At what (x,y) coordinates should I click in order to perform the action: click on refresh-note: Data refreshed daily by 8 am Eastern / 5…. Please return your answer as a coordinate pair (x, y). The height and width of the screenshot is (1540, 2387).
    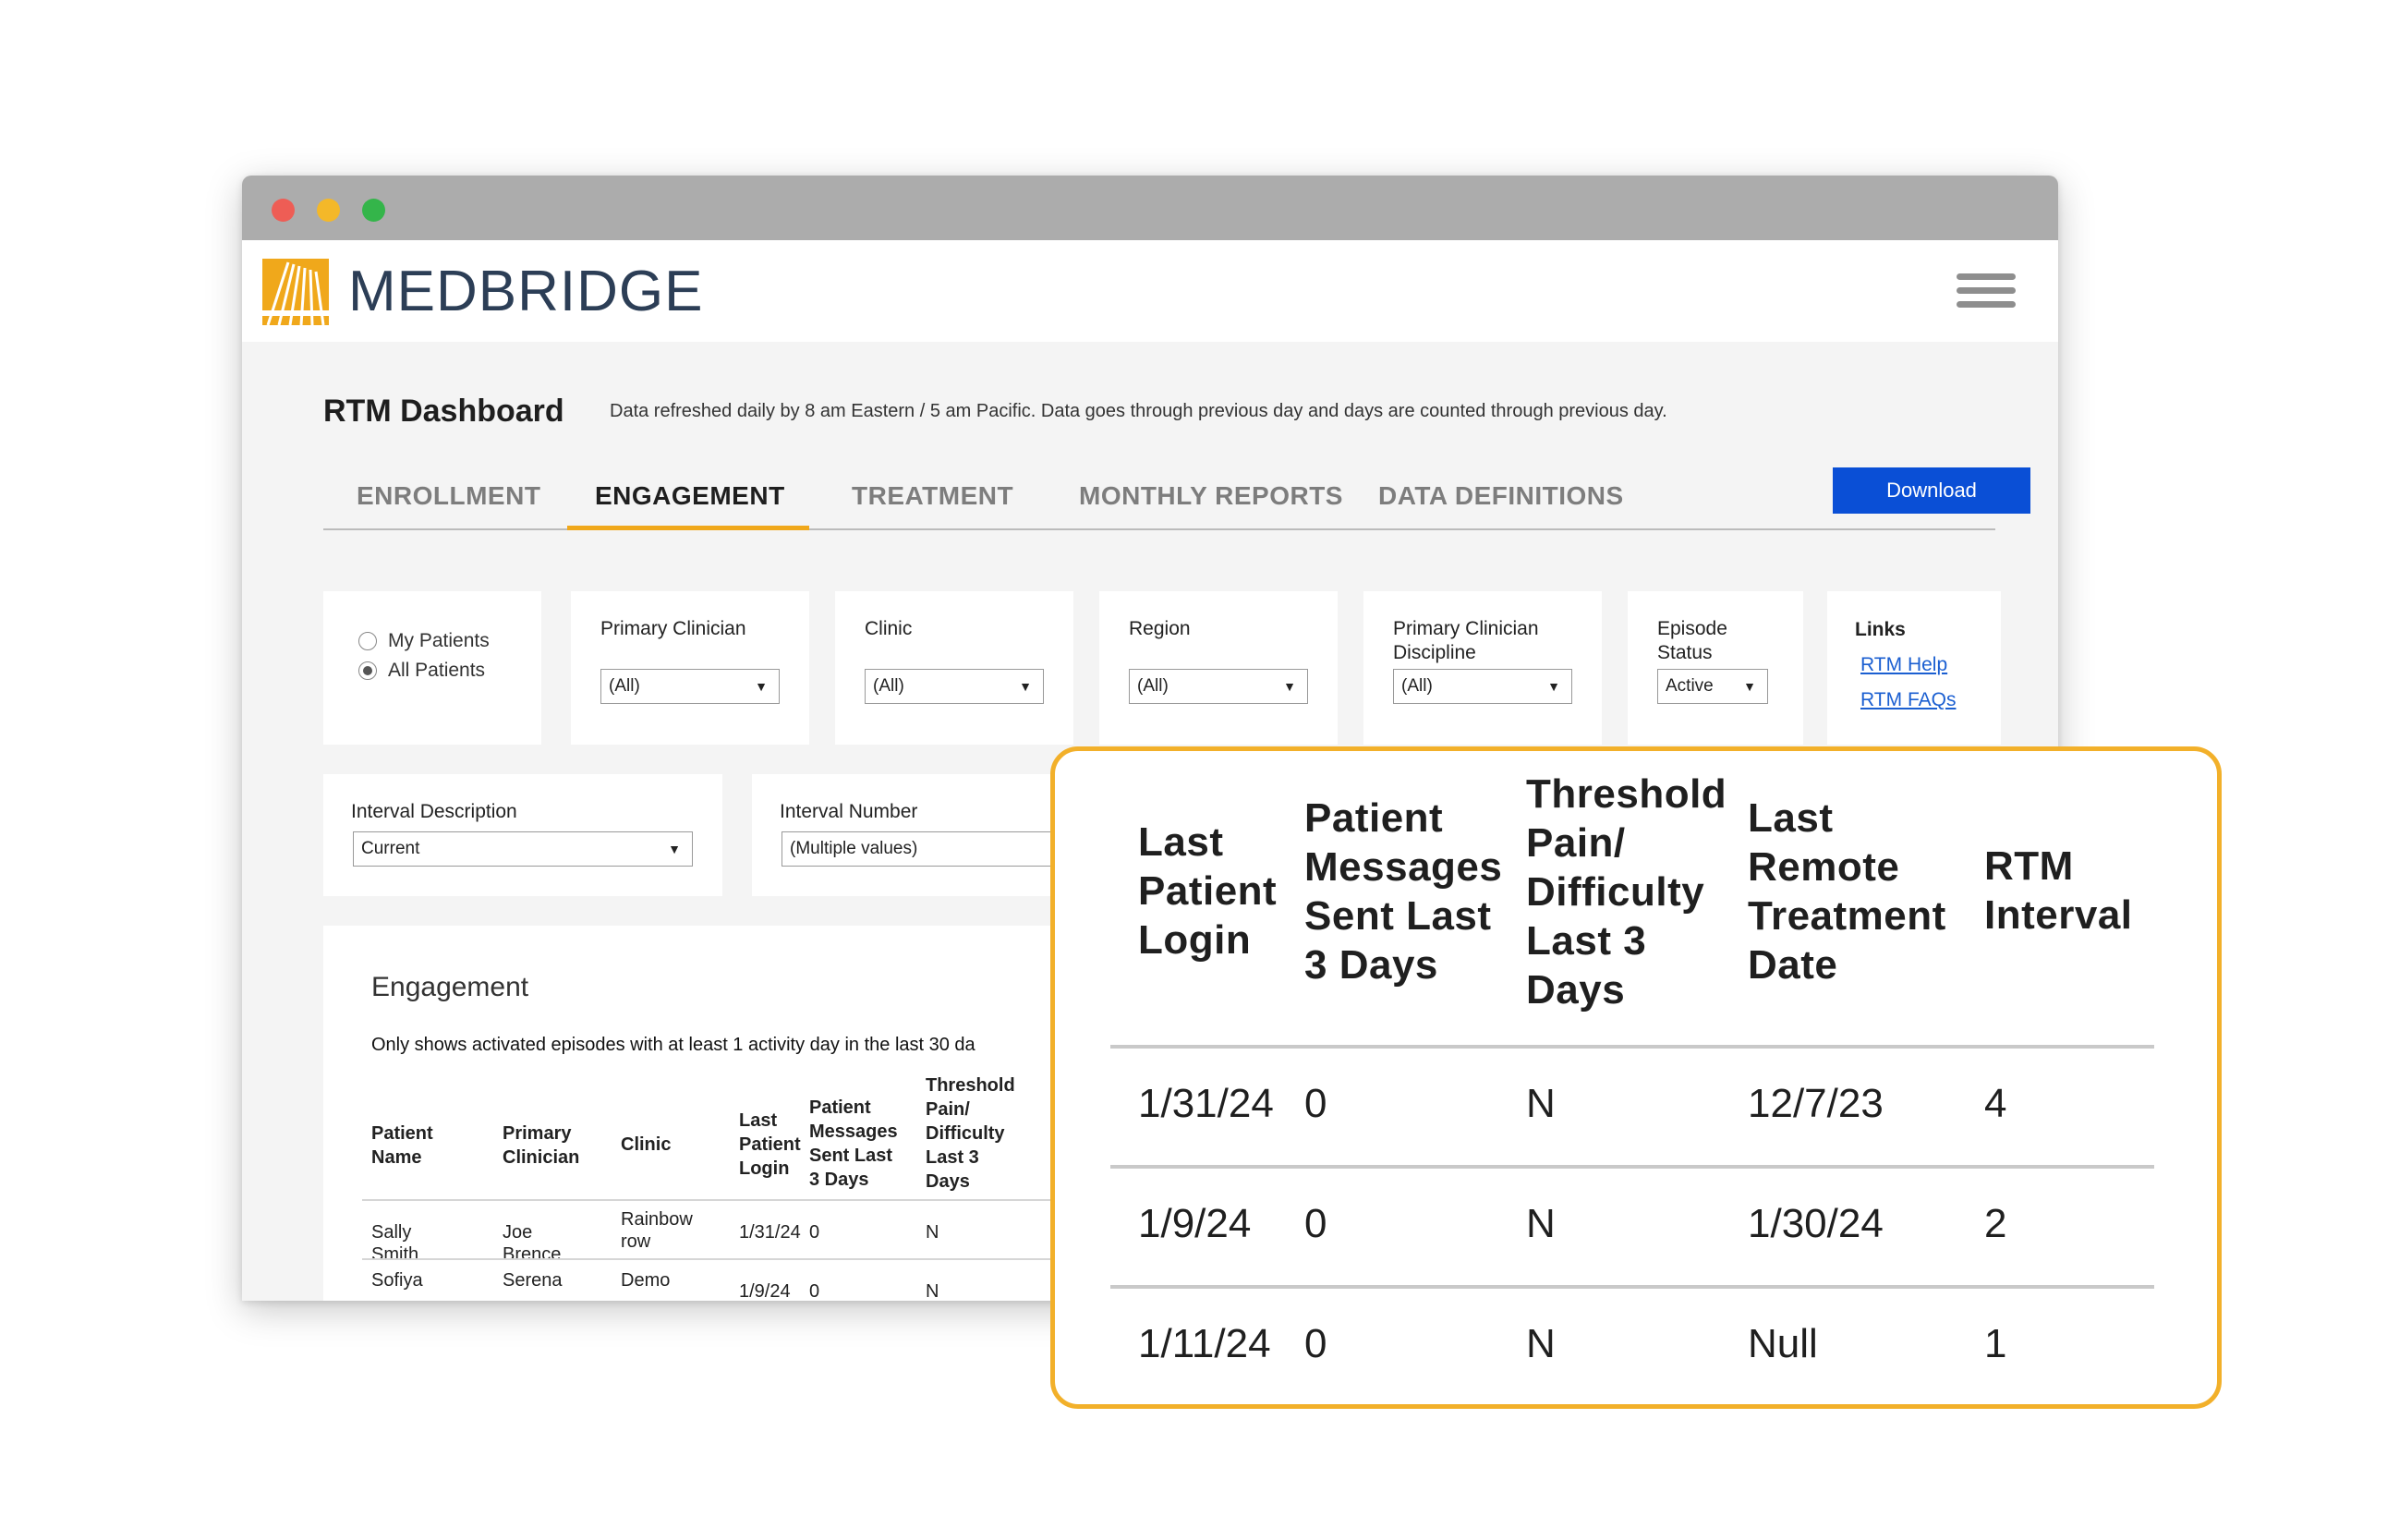
    Looking at the image, I should click on (1138, 411).